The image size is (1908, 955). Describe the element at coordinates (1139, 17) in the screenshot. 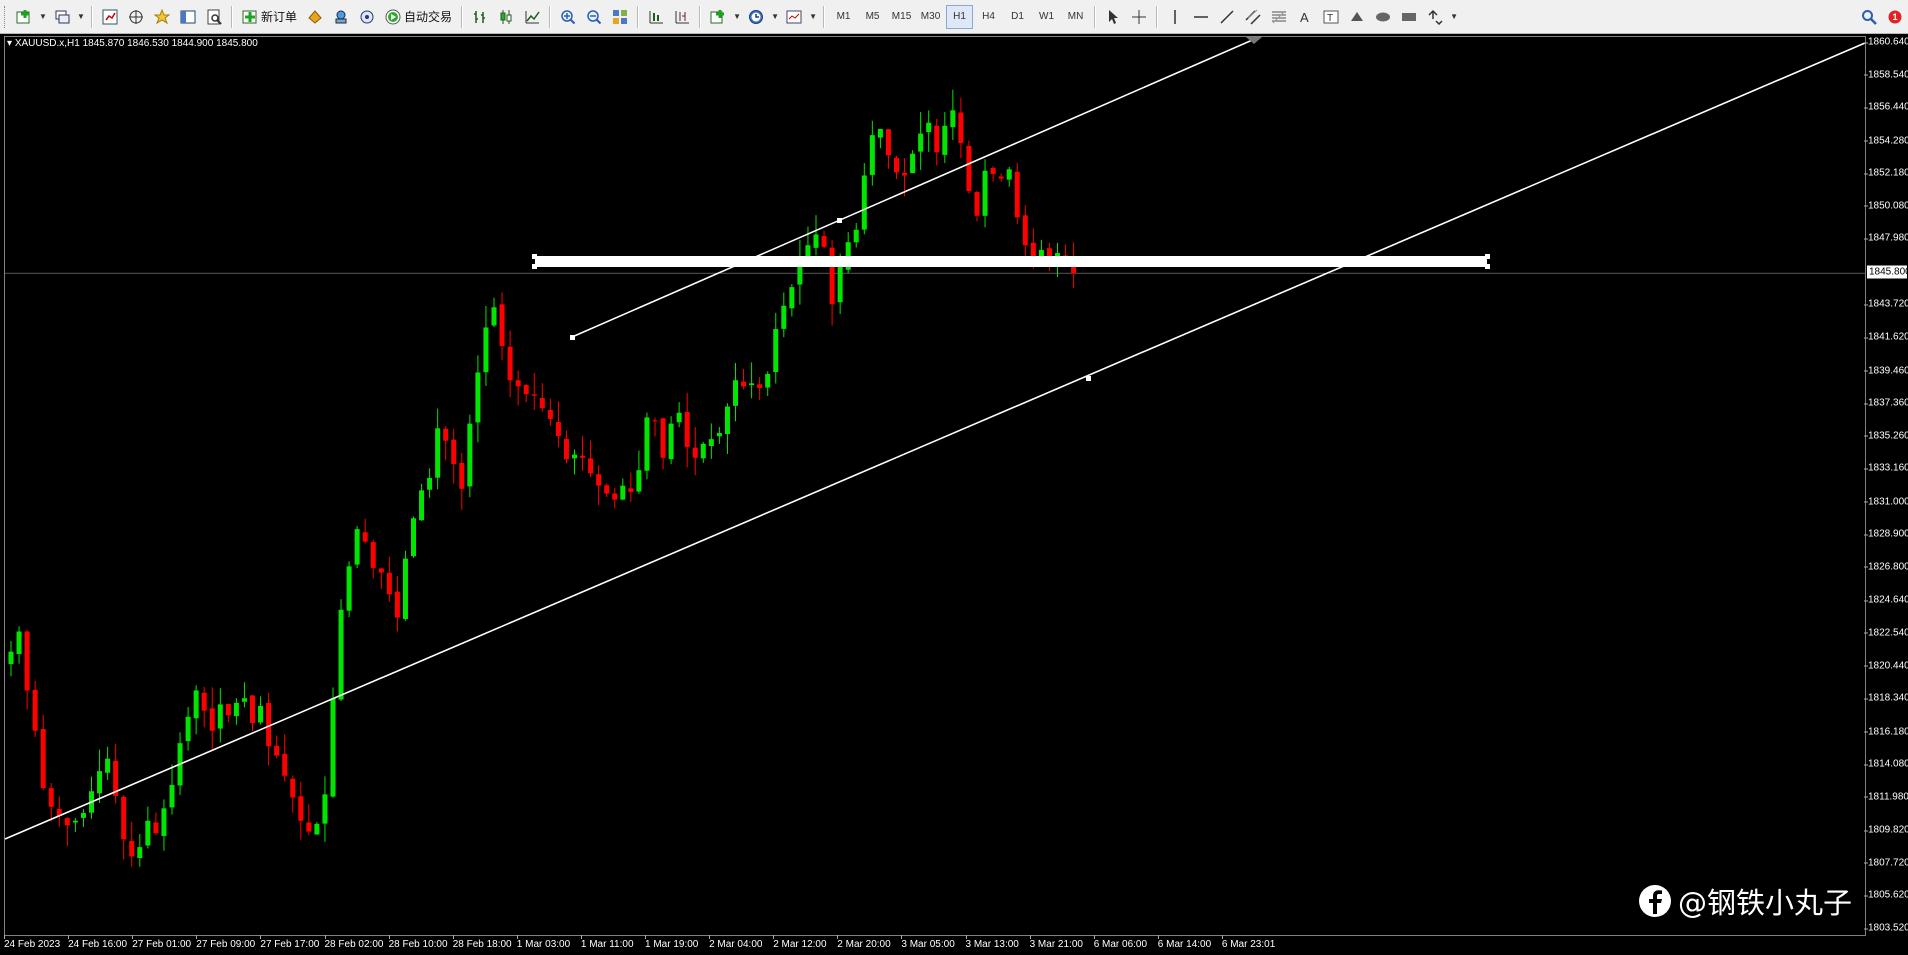

I see `crosshair-icon` at that location.